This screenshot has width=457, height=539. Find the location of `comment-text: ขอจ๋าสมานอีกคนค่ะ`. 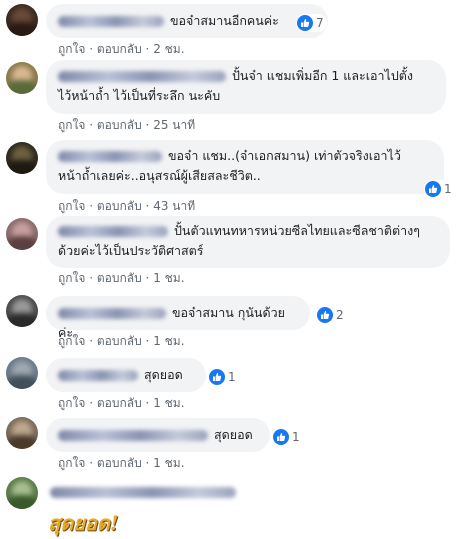

comment-text: ขอจ๋าสมานอีกคนค่ะ is located at coordinates (224, 20).